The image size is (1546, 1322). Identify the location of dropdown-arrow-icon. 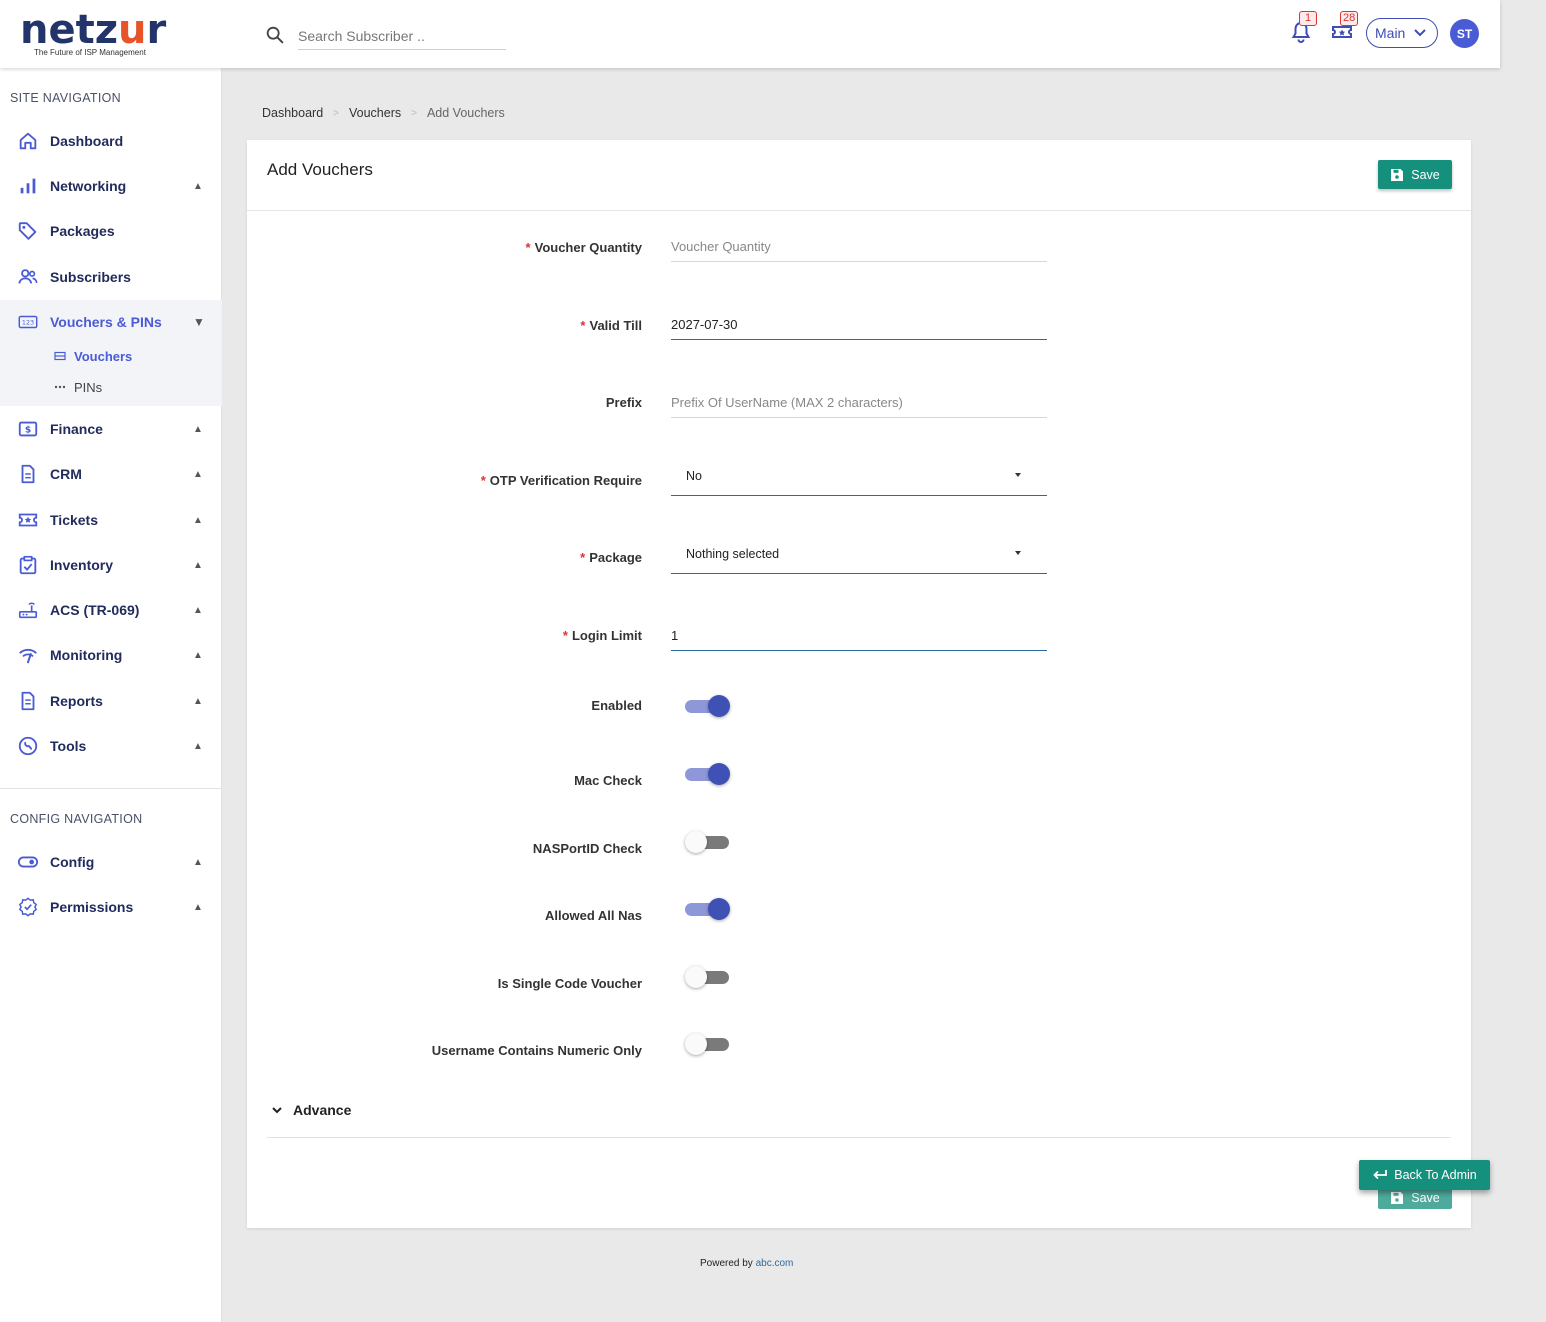
(1018, 553).